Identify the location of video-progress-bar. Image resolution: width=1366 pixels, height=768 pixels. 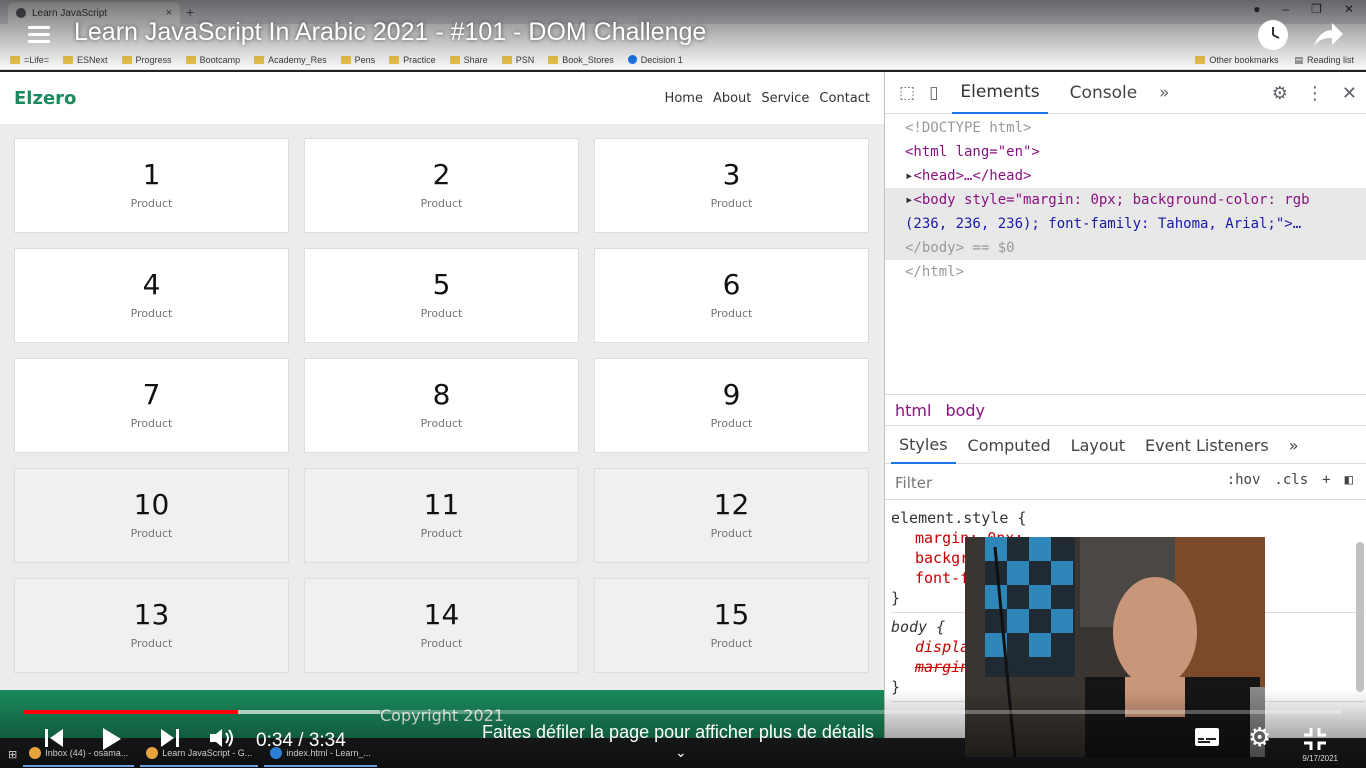
(683, 712).